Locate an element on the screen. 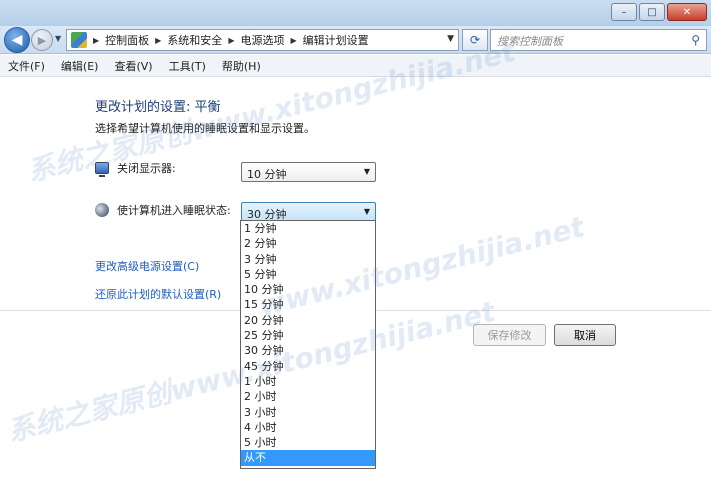  save-changes-button: 保存修改 is located at coordinates (509, 335).